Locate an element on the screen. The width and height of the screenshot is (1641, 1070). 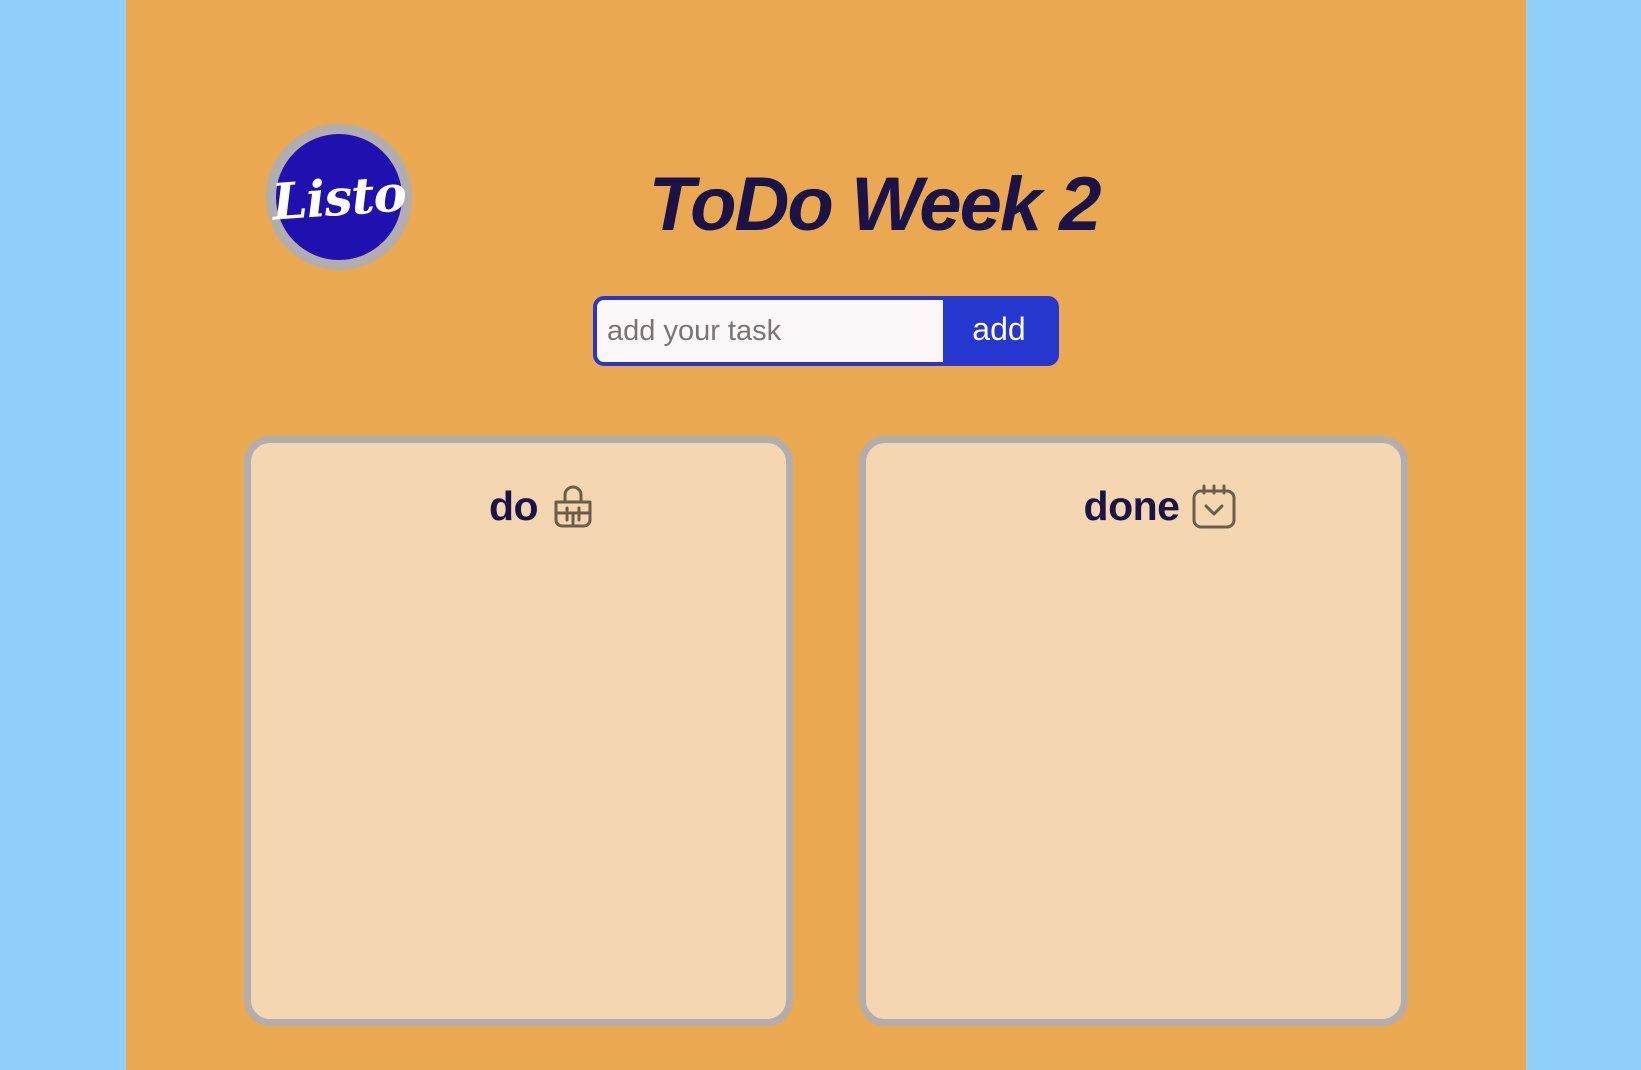
add-task-form: add is located at coordinates (826, 331).